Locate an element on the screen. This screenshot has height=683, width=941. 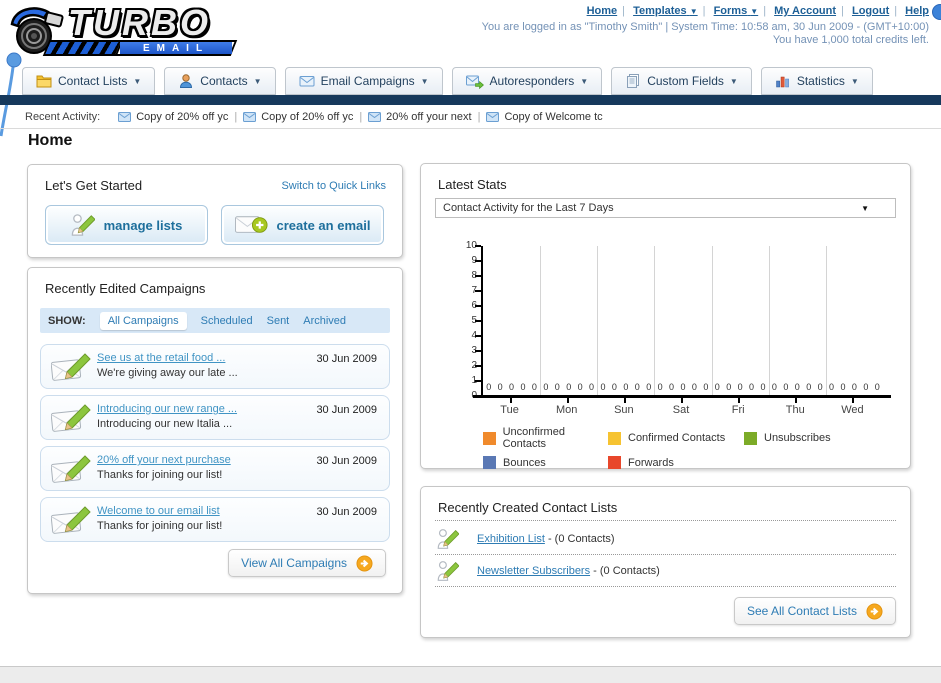
top-link-help: Help is located at coordinates (917, 11).